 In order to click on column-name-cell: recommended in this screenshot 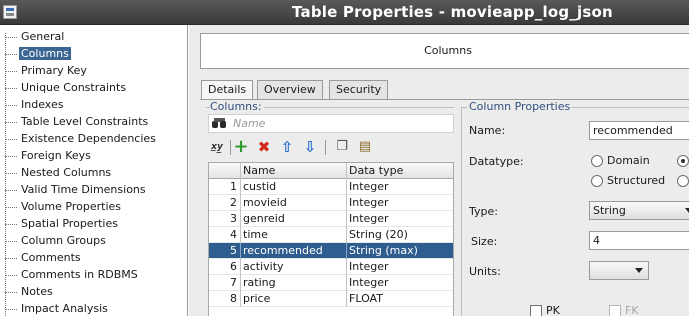, I will do `click(293, 251)`.